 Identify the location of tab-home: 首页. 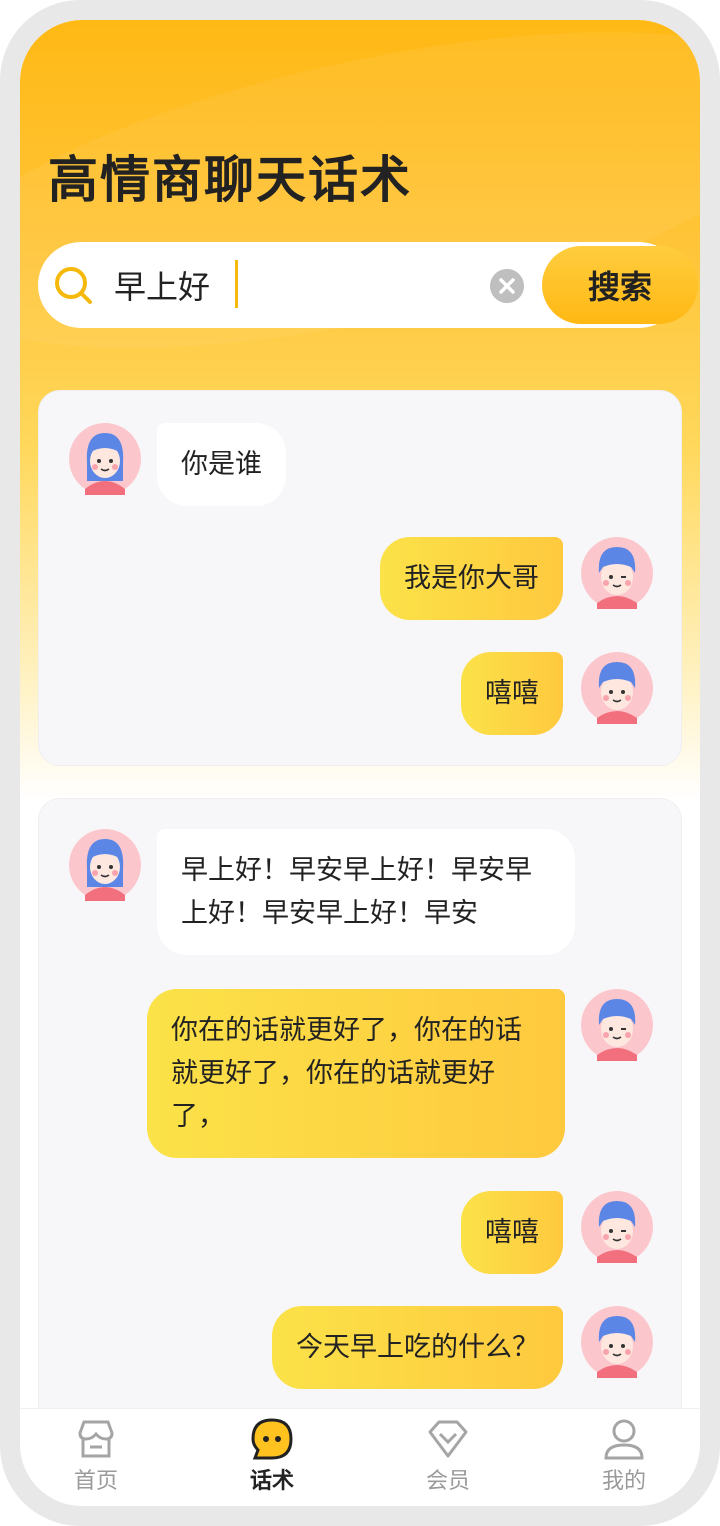
(96, 1460).